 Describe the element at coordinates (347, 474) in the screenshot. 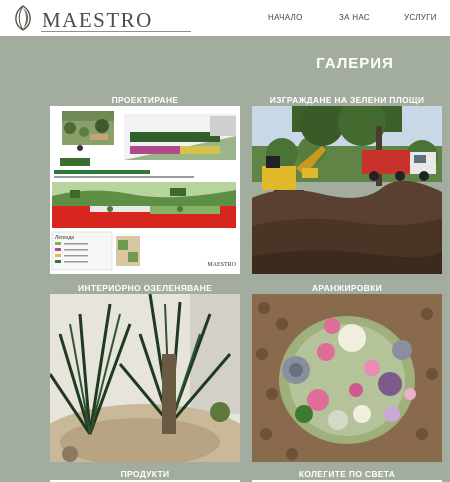

I see `gallery-item-colleagues-title: КОЛЕГИТЕ ПО СВЕТА` at that location.